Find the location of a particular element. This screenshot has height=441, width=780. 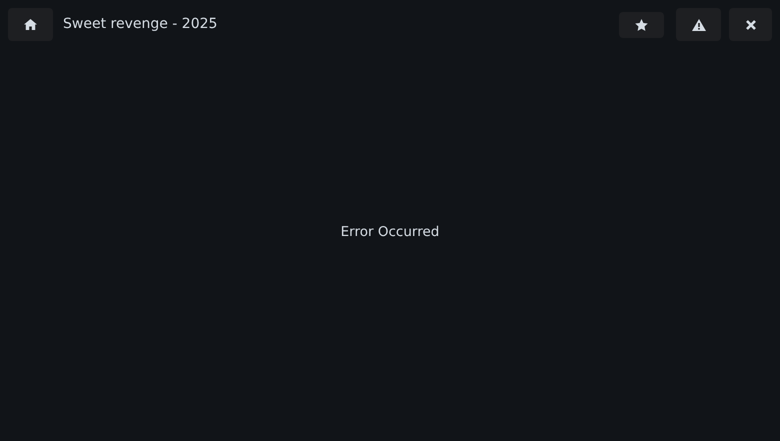

page-title: Sweet revenge - 2025 is located at coordinates (140, 24).